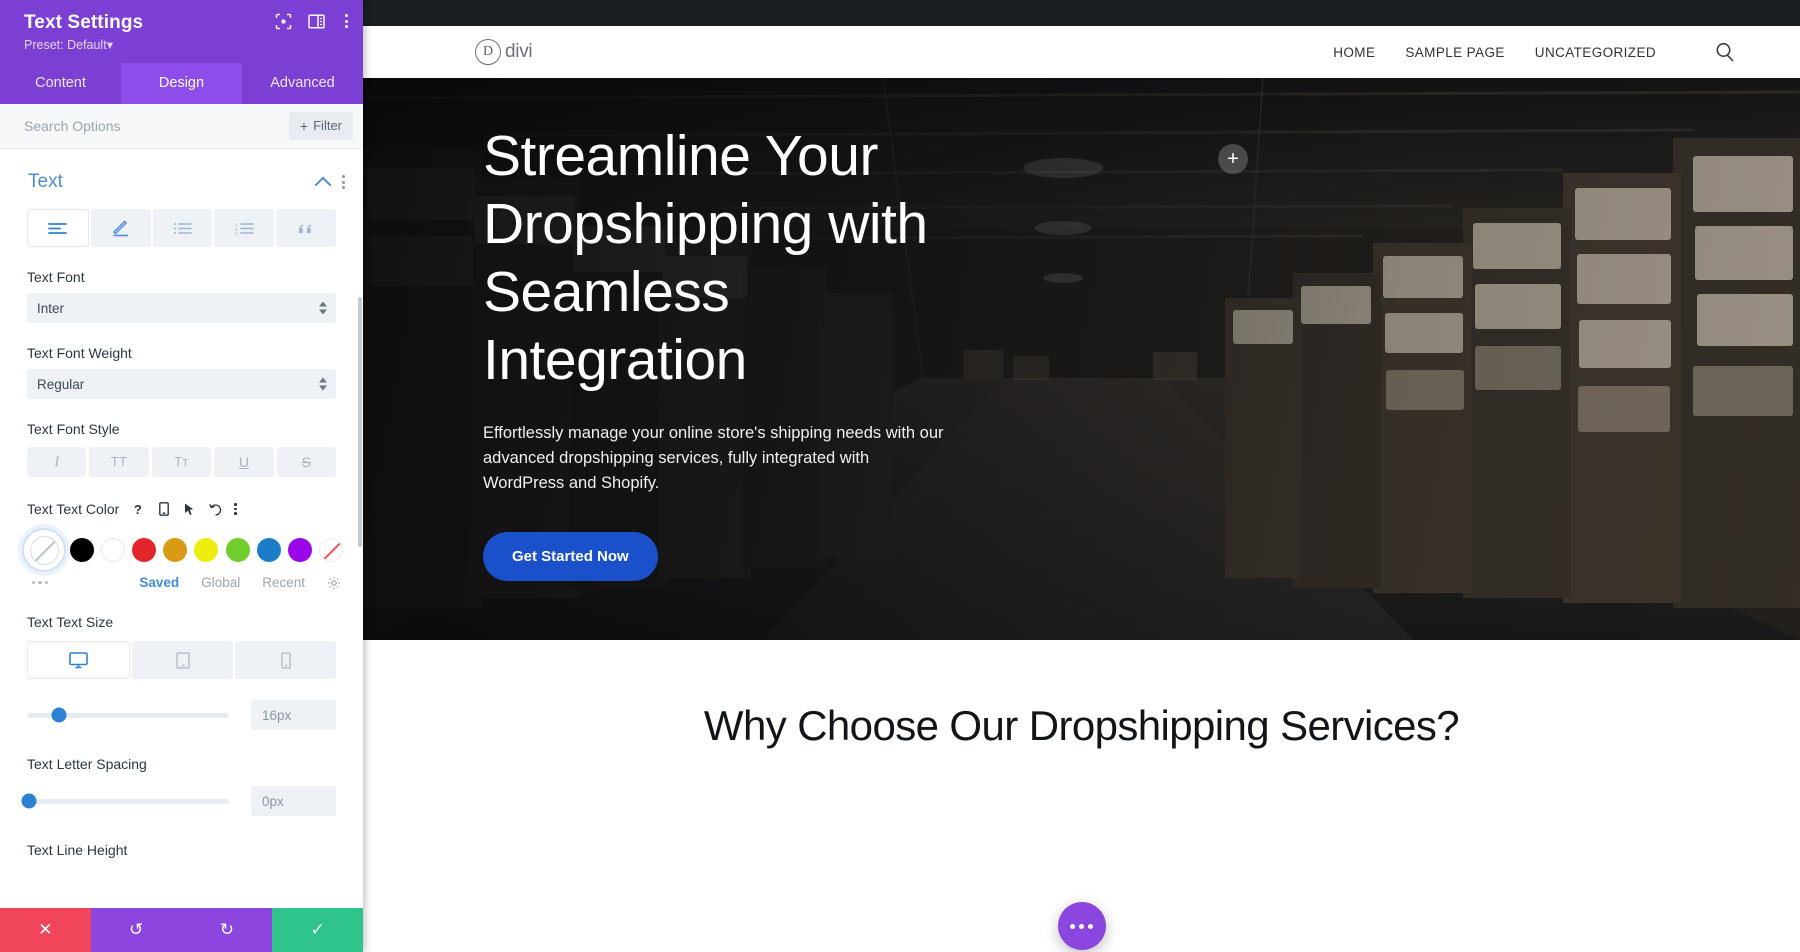 This screenshot has height=952, width=1800. Describe the element at coordinates (78, 660) in the screenshot. I see `desktop-icon` at that location.